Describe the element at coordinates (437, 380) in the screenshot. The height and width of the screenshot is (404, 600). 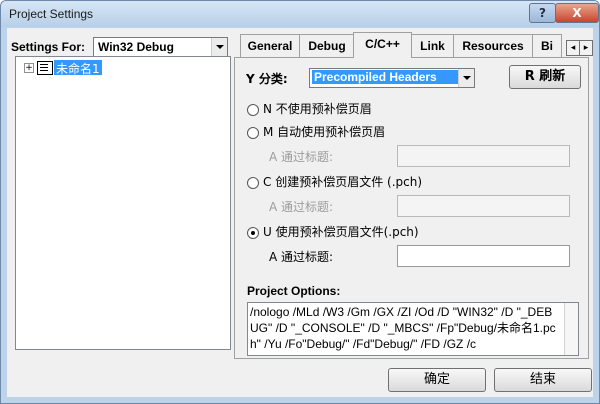
I see `ok-button: 确定` at that location.